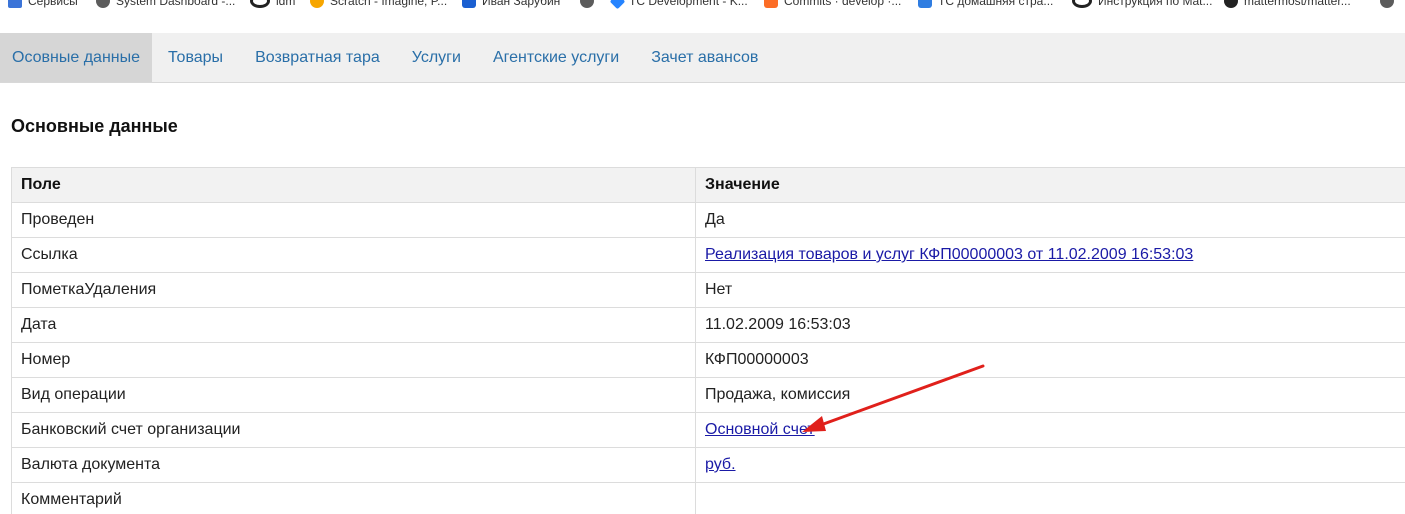  Describe the element at coordinates (76, 57) in the screenshot. I see `tab-main-data: Осовные данные` at that location.